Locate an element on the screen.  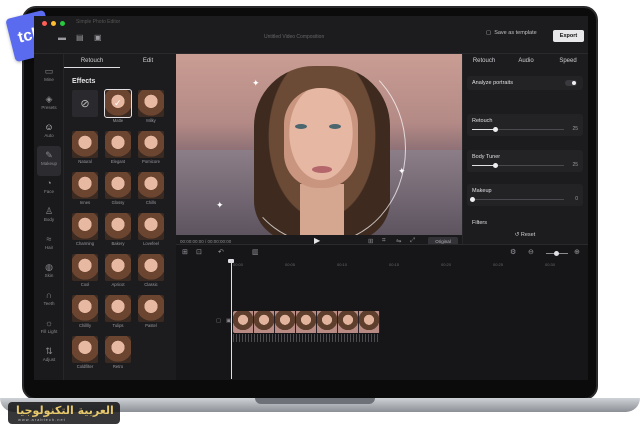
nav-item-mine: ▭ Mine is located at coordinates (49, 74).